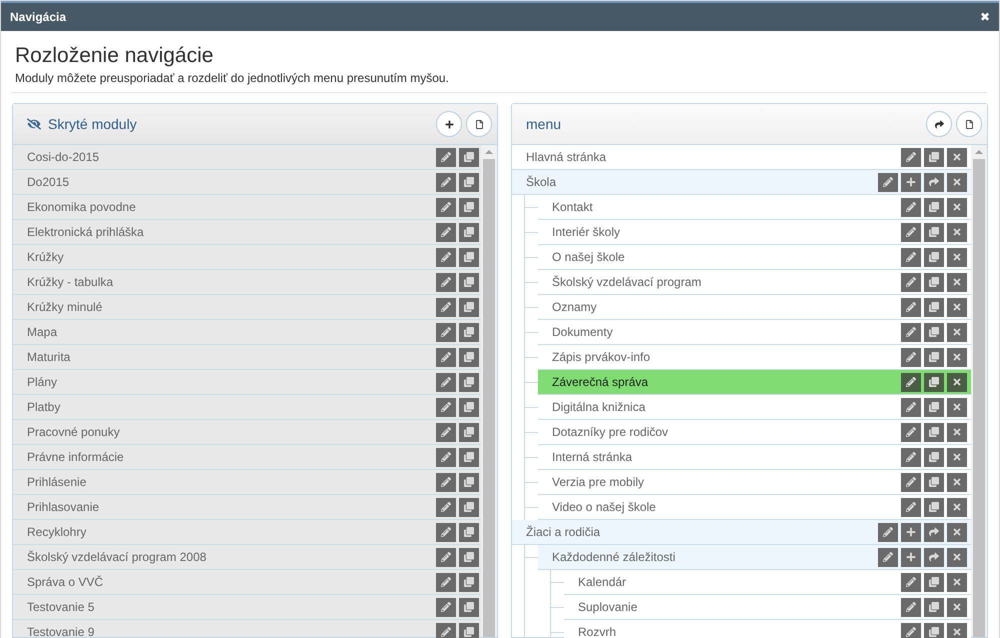  Describe the element at coordinates (247, 432) in the screenshot. I see `module-item: Pracovné ponuky` at that location.